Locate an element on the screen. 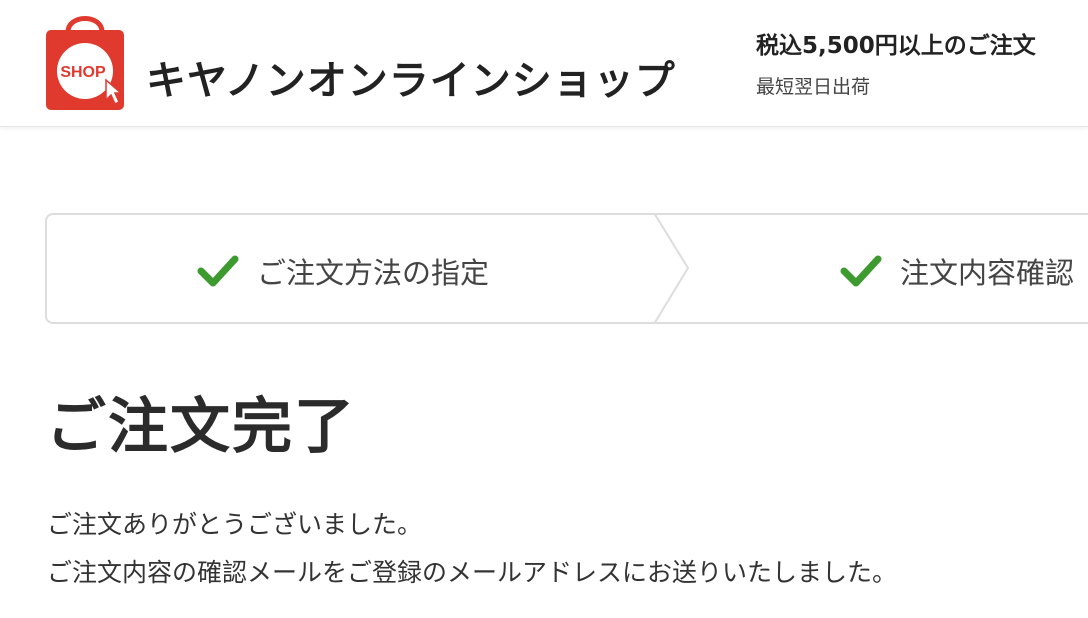  shop-name: キヤノンオンラインショップ is located at coordinates (411, 81).